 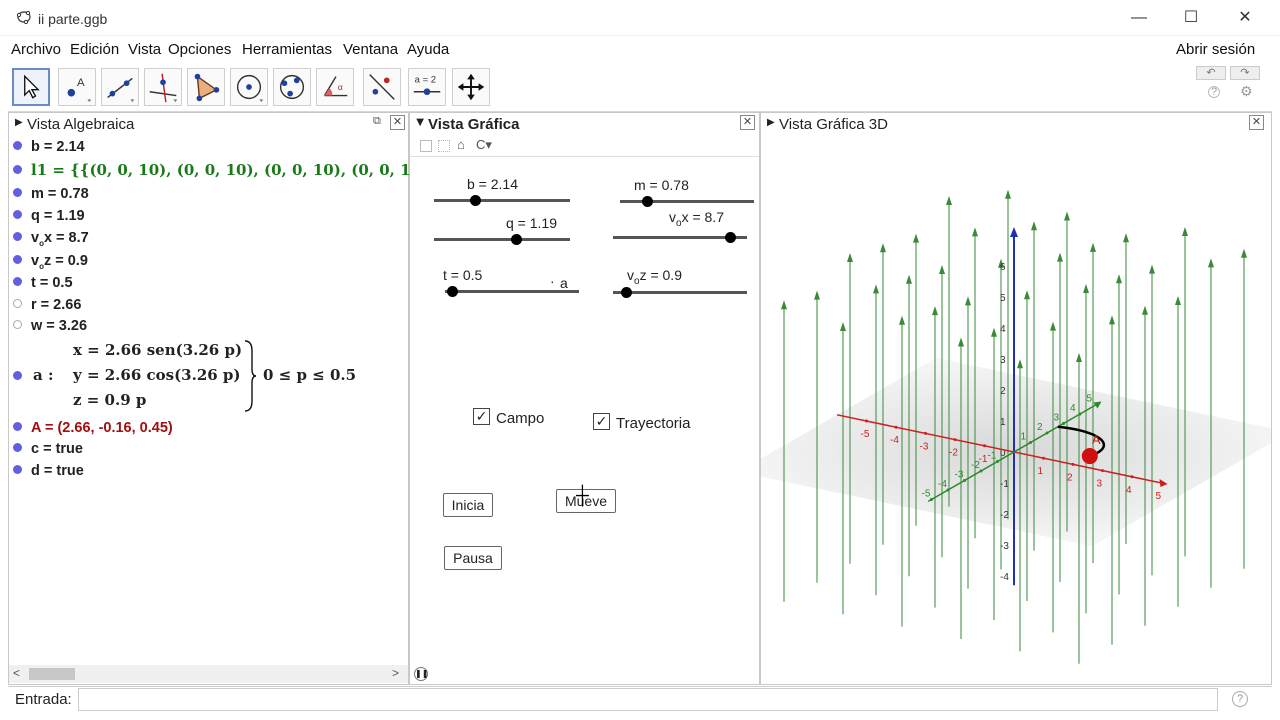 I want to click on algebra-row-q: q = 1.19, so click(x=49, y=216).